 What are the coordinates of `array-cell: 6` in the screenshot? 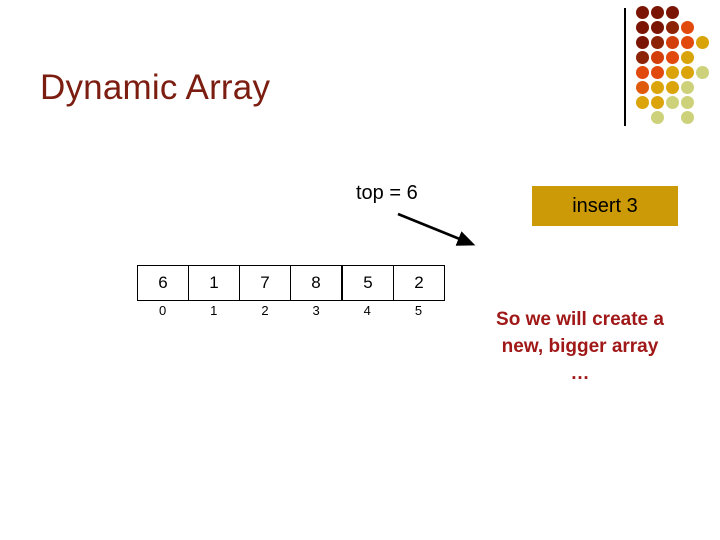 It's located at (163, 283).